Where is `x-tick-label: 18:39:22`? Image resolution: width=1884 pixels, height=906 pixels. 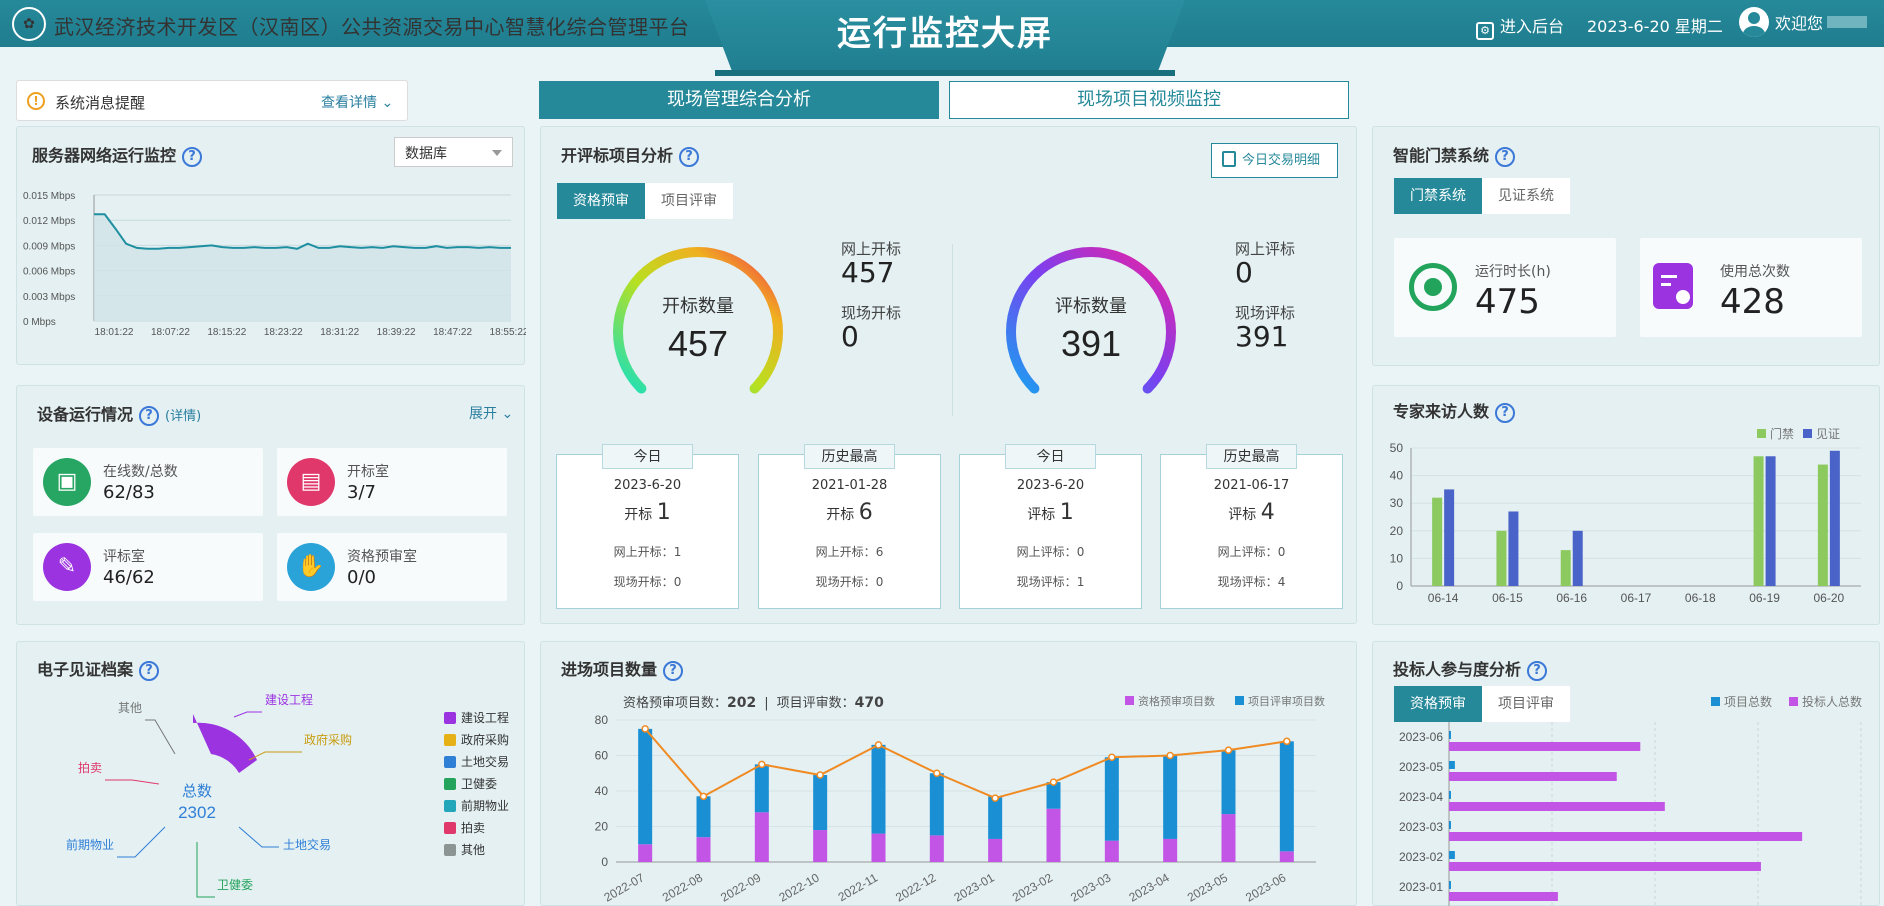 x-tick-label: 18:39:22 is located at coordinates (396, 332).